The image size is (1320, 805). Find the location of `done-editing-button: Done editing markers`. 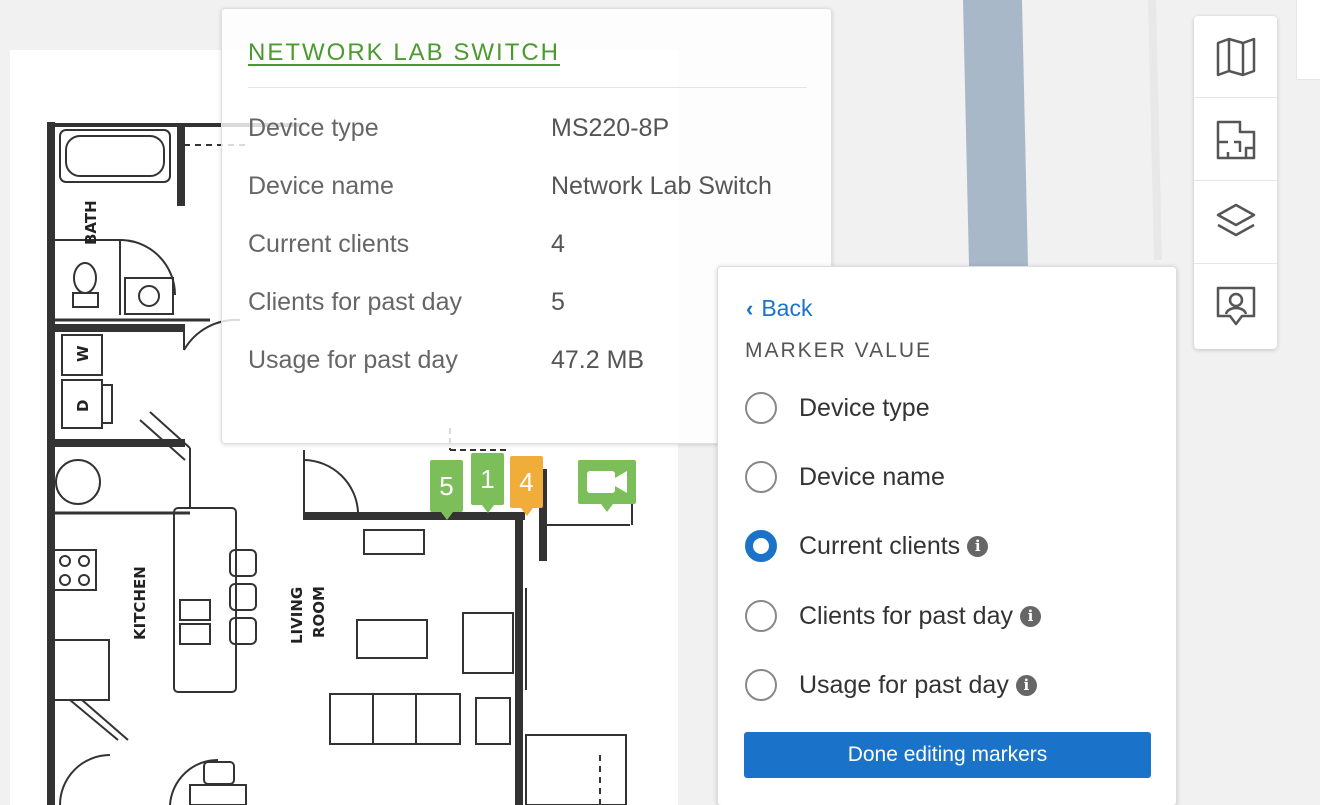

done-editing-button: Done editing markers is located at coordinates (947, 755).